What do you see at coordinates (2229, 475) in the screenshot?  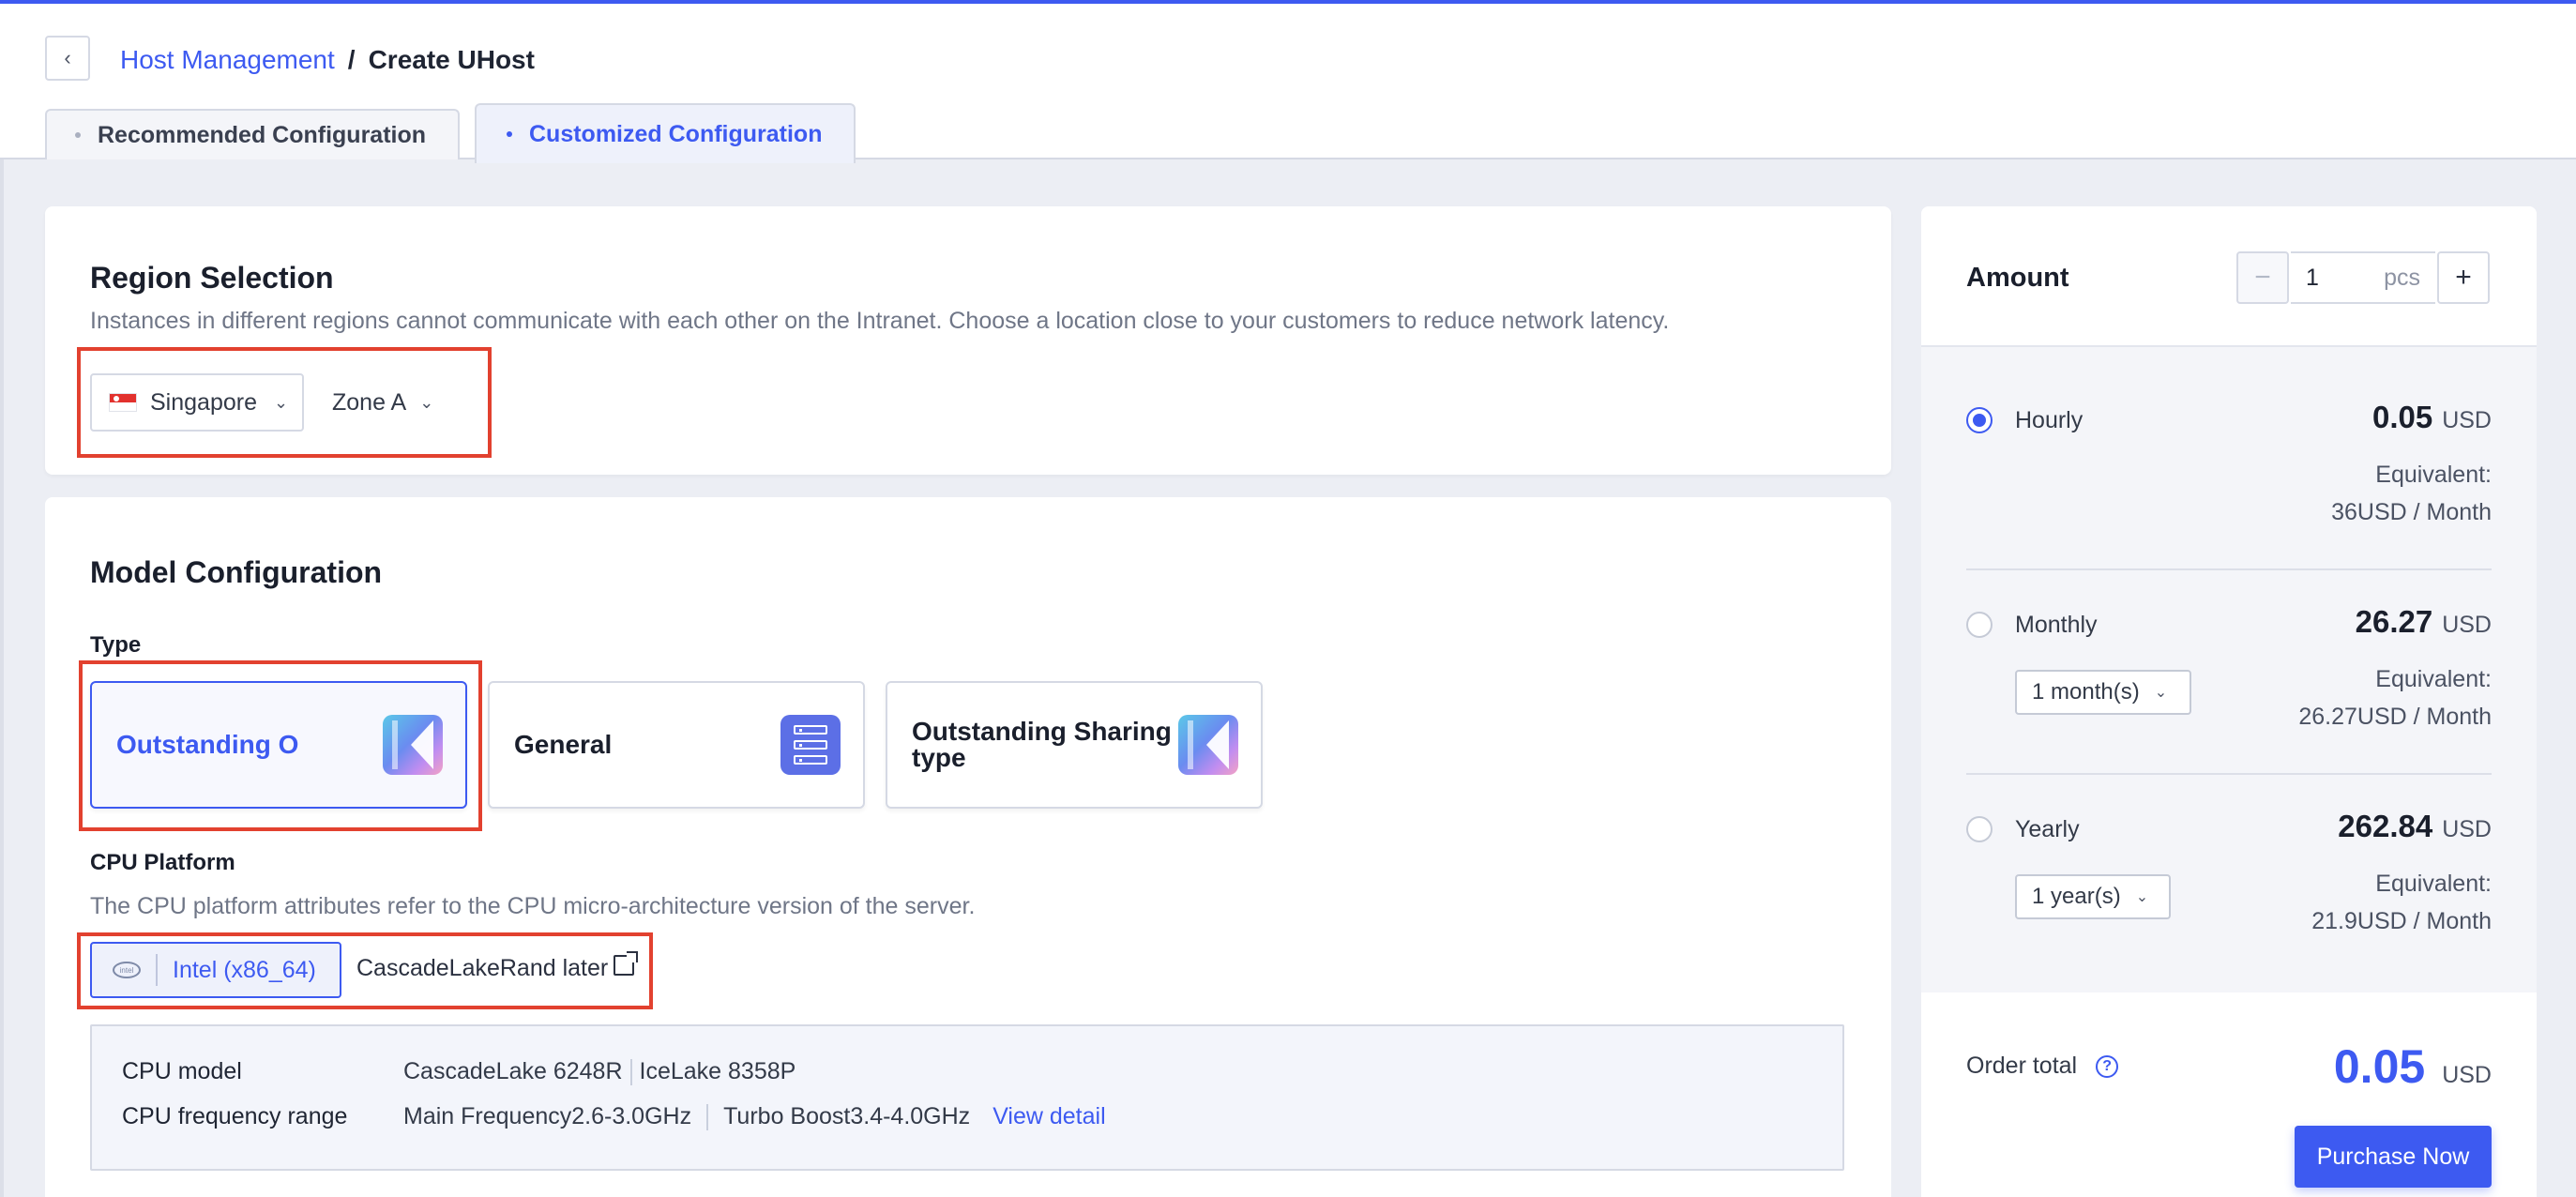 I see `billing-option-hourly: Hourly 0.05 USD Equivalent: 36USD / Month` at bounding box center [2229, 475].